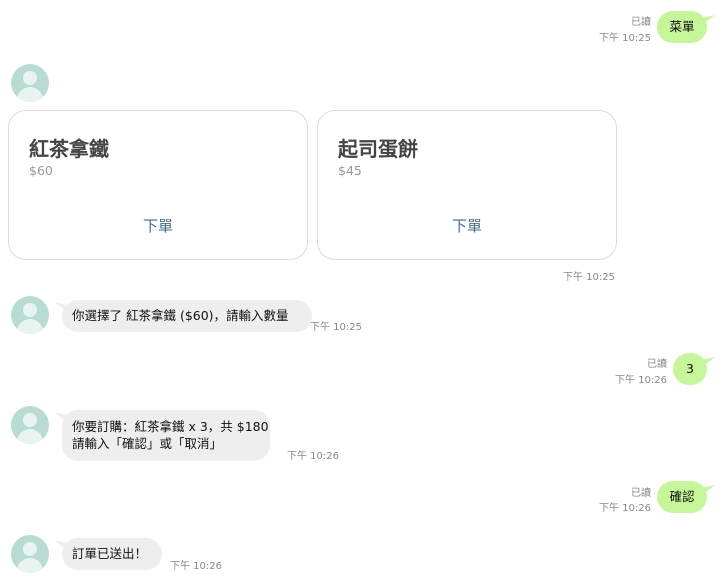 This screenshot has height=587, width=725. Describe the element at coordinates (350, 170) in the screenshot. I see `menu-item-price: $45` at that location.